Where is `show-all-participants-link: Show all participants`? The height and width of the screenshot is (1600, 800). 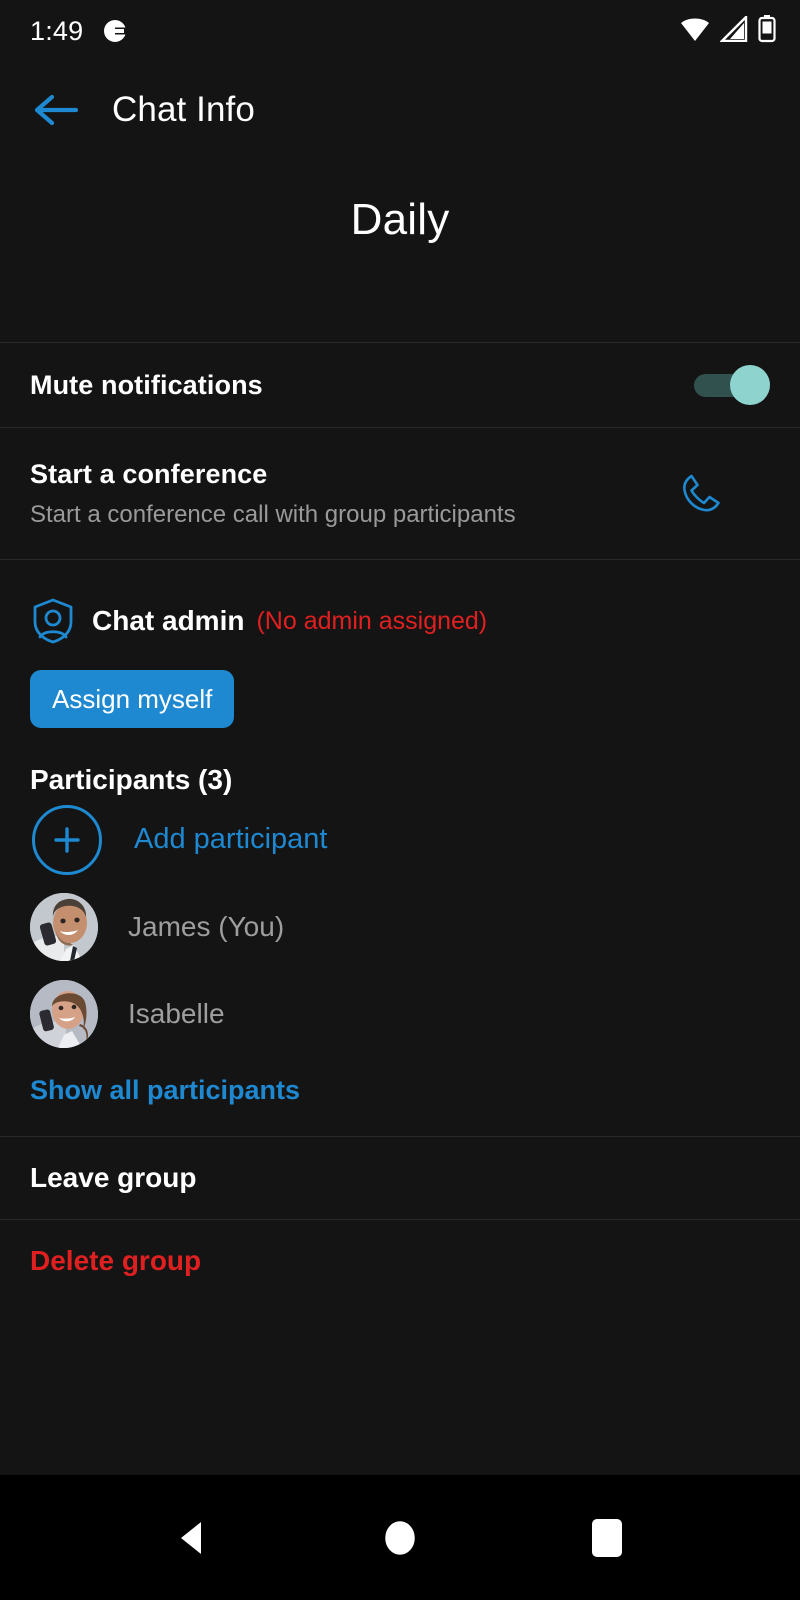
show-all-participants-link: Show all participants is located at coordinates (165, 1096).